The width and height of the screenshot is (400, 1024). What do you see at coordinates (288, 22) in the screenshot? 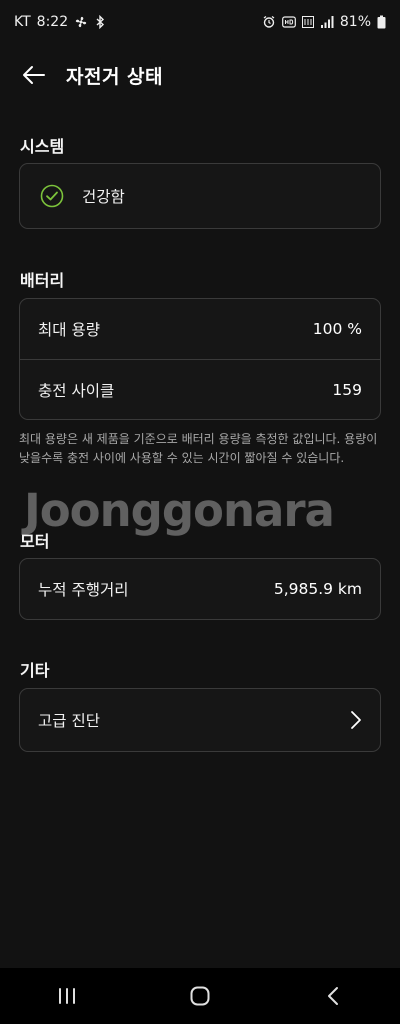
I see `hd-voice-icon` at bounding box center [288, 22].